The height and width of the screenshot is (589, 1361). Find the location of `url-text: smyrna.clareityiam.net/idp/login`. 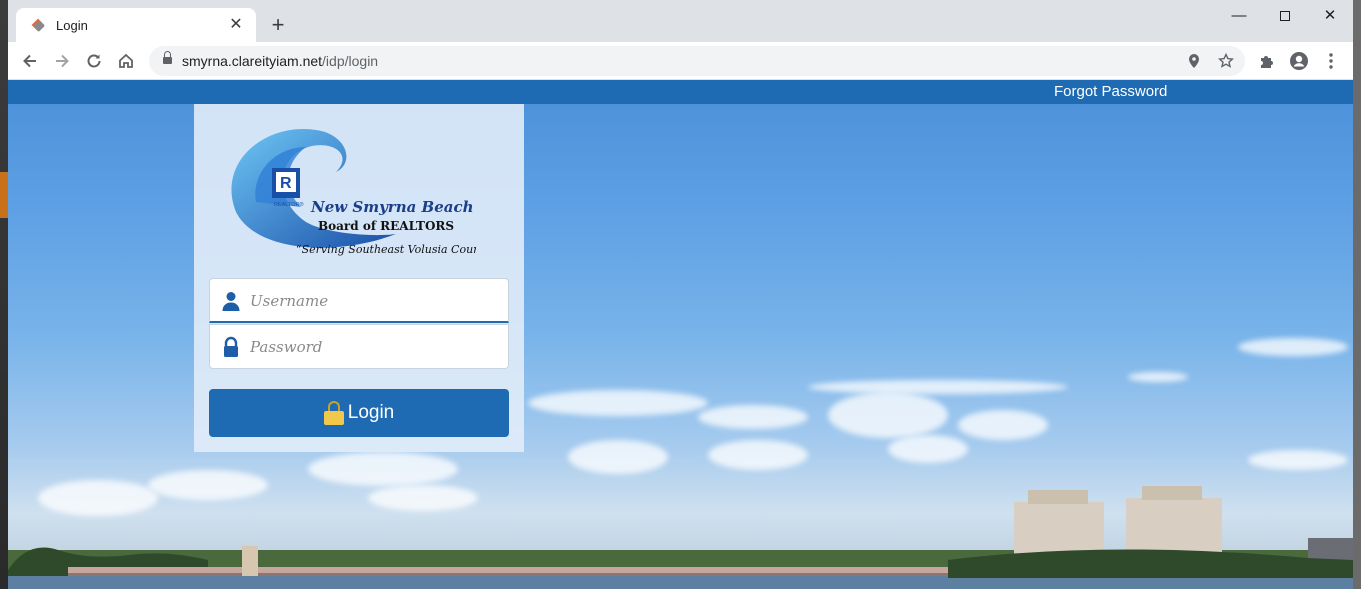

url-text: smyrna.clareityiam.net/idp/login is located at coordinates (280, 61).